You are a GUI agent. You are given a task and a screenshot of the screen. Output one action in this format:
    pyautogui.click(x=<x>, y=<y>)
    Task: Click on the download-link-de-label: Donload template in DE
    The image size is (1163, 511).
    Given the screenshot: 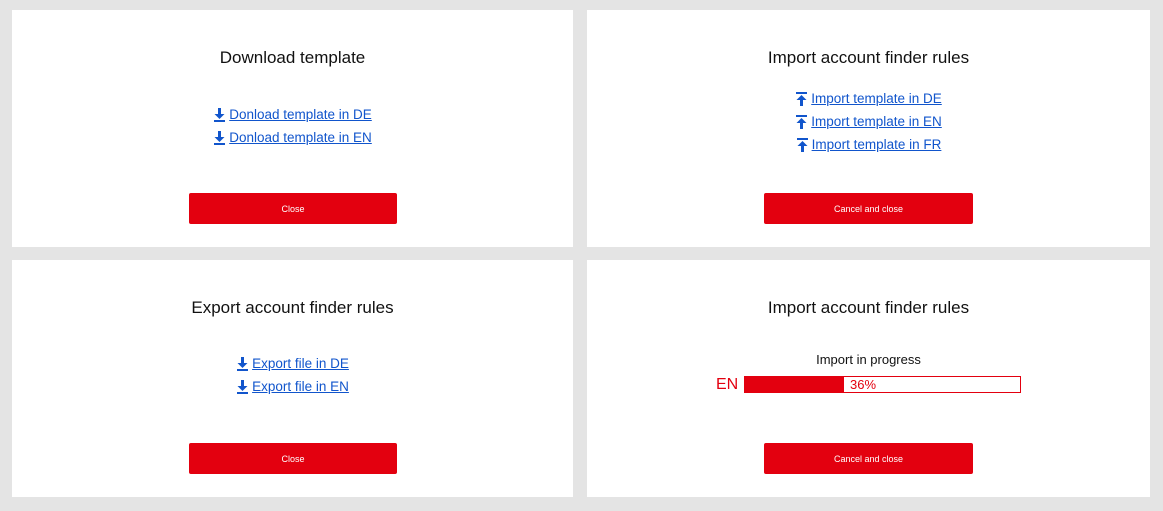 What is the action you would take?
    pyautogui.click(x=300, y=114)
    